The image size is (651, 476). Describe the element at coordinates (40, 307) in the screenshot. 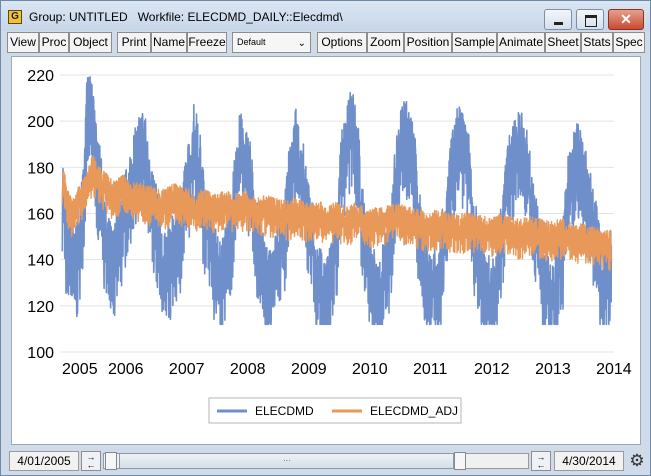

I see `y-tick-label: 120` at that location.